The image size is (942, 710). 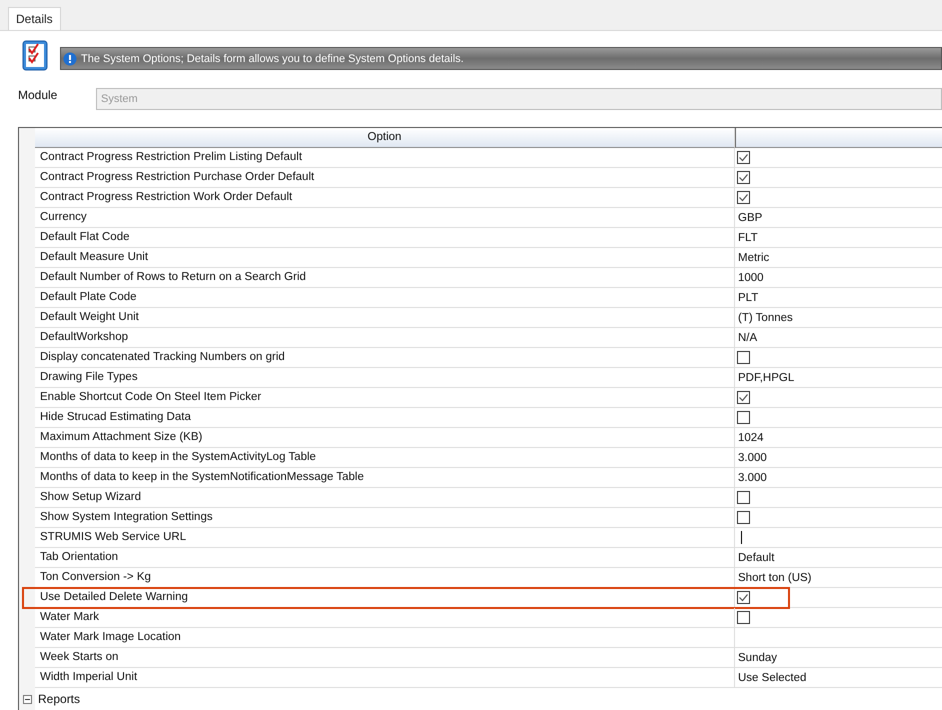 What do you see at coordinates (35, 55) in the screenshot?
I see `checklist-icon` at bounding box center [35, 55].